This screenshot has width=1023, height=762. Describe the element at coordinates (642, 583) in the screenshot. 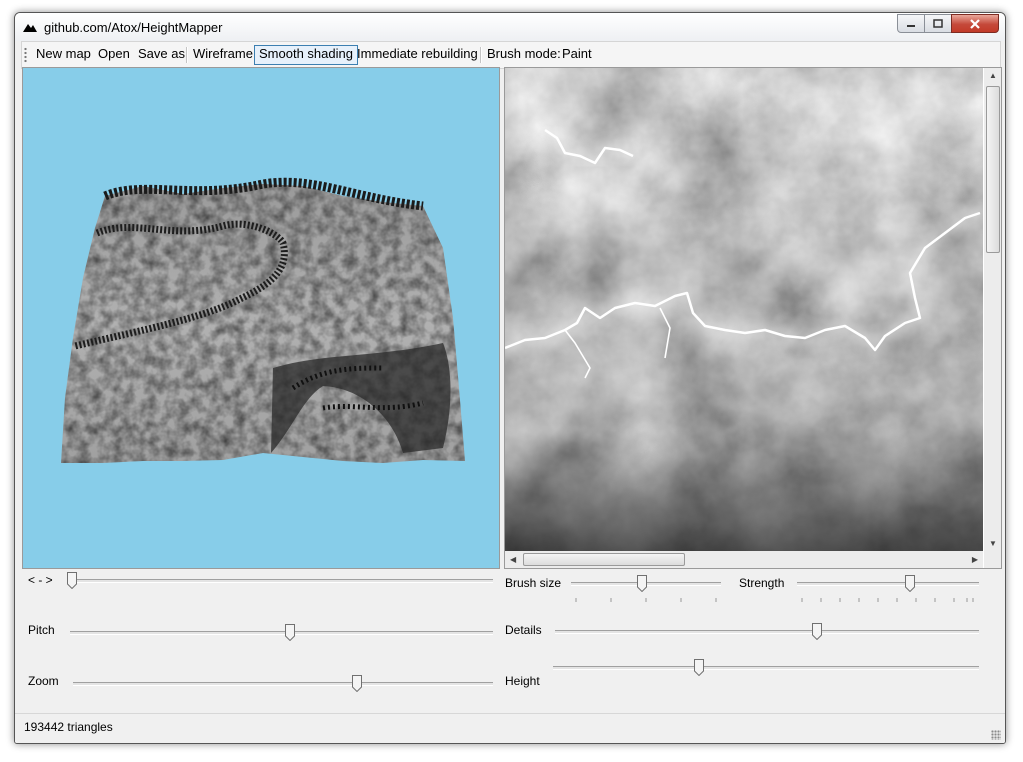

I see `brush-size-slider-thumb` at that location.